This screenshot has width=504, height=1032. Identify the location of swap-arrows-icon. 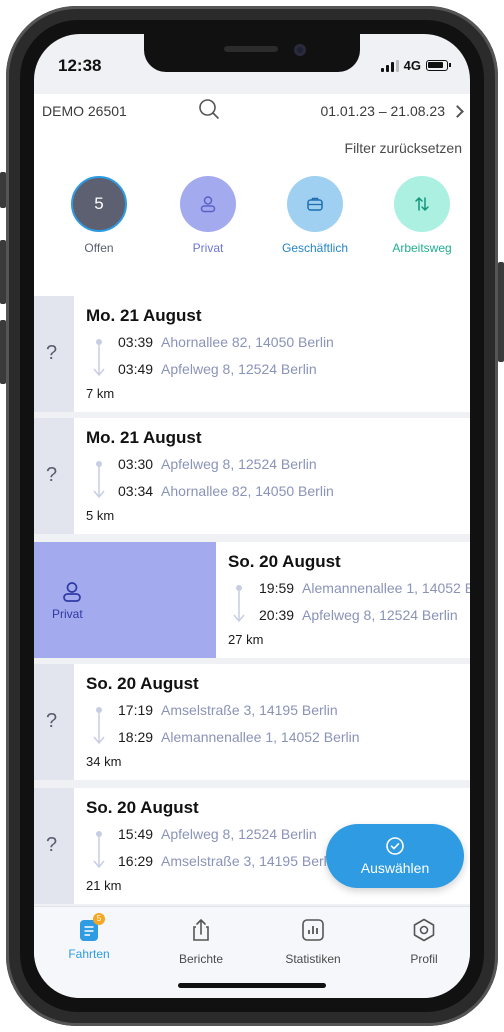
(422, 204).